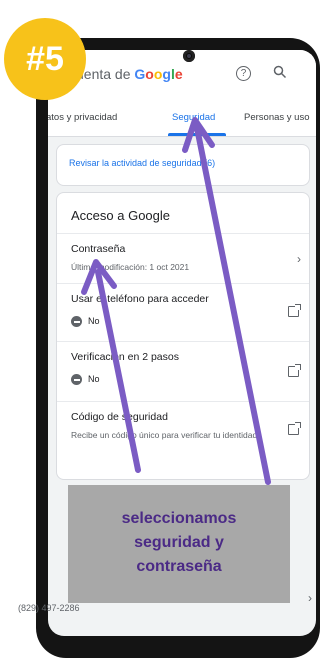 Image resolution: width=324 pixels, height=664 pixels. Describe the element at coordinates (49, 608) in the screenshot. I see `recovery-phone: (829) 497-2286` at that location.